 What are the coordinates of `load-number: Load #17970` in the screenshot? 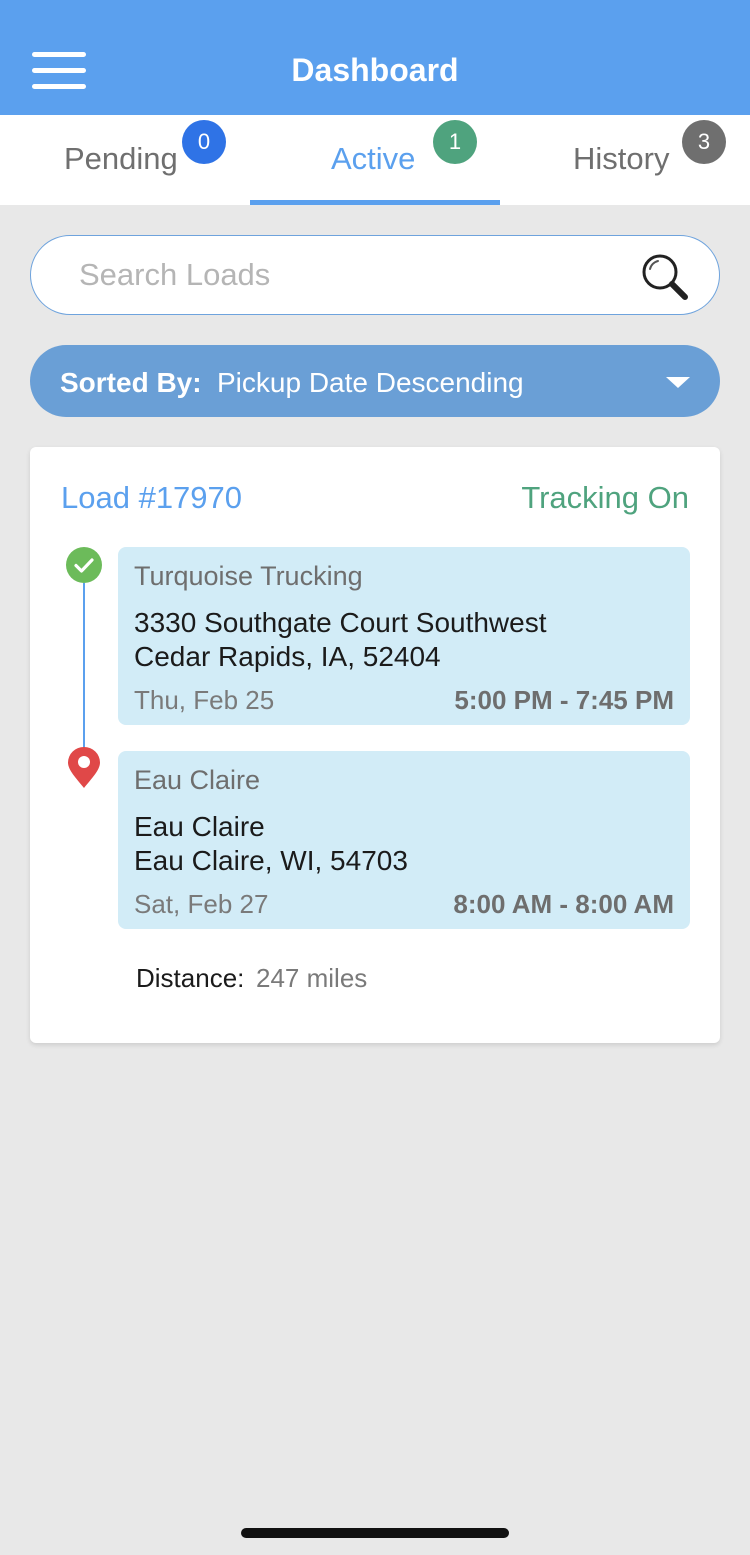 It's located at (152, 497).